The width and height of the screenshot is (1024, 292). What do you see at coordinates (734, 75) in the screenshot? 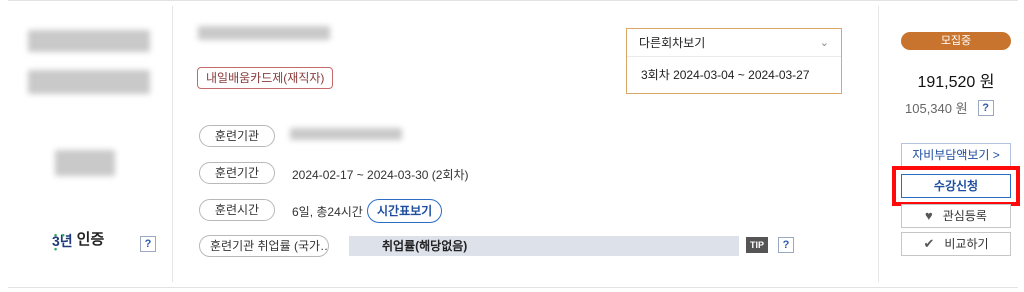
I see `session-option: 3회차 2024-03-04 ~ 2024-03-27` at bounding box center [734, 75].